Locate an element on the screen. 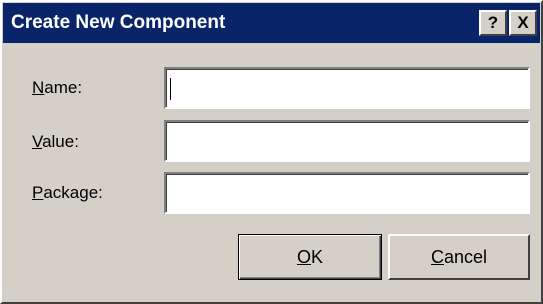 The width and height of the screenshot is (543, 304). package-label: Package: is located at coordinates (67, 193).